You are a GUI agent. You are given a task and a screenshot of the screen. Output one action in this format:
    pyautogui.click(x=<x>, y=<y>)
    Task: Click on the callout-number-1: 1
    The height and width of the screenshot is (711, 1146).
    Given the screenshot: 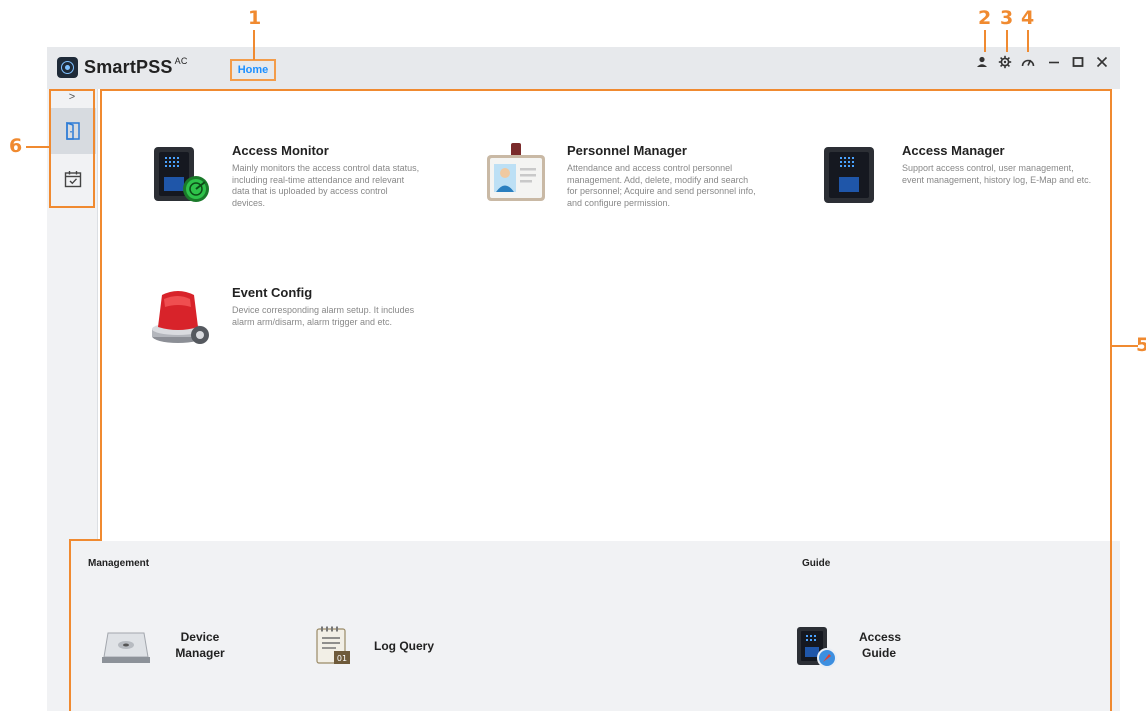 What is the action you would take?
    pyautogui.click(x=255, y=18)
    